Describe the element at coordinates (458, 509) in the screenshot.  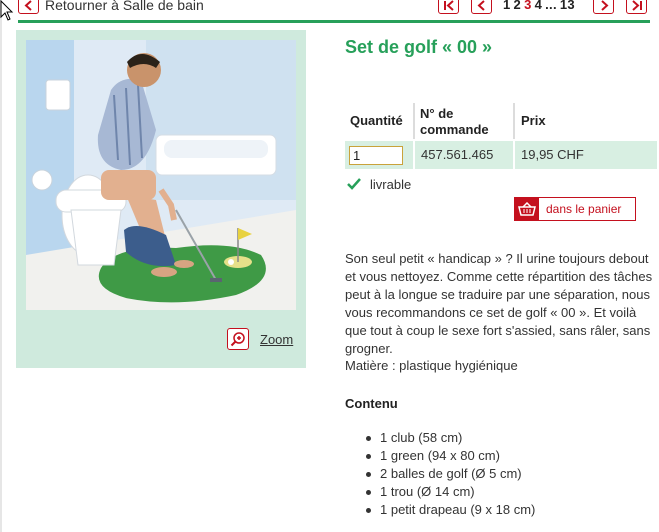
I see `list-item-text: 1 petit drapeau (9 x 18 cm)` at that location.